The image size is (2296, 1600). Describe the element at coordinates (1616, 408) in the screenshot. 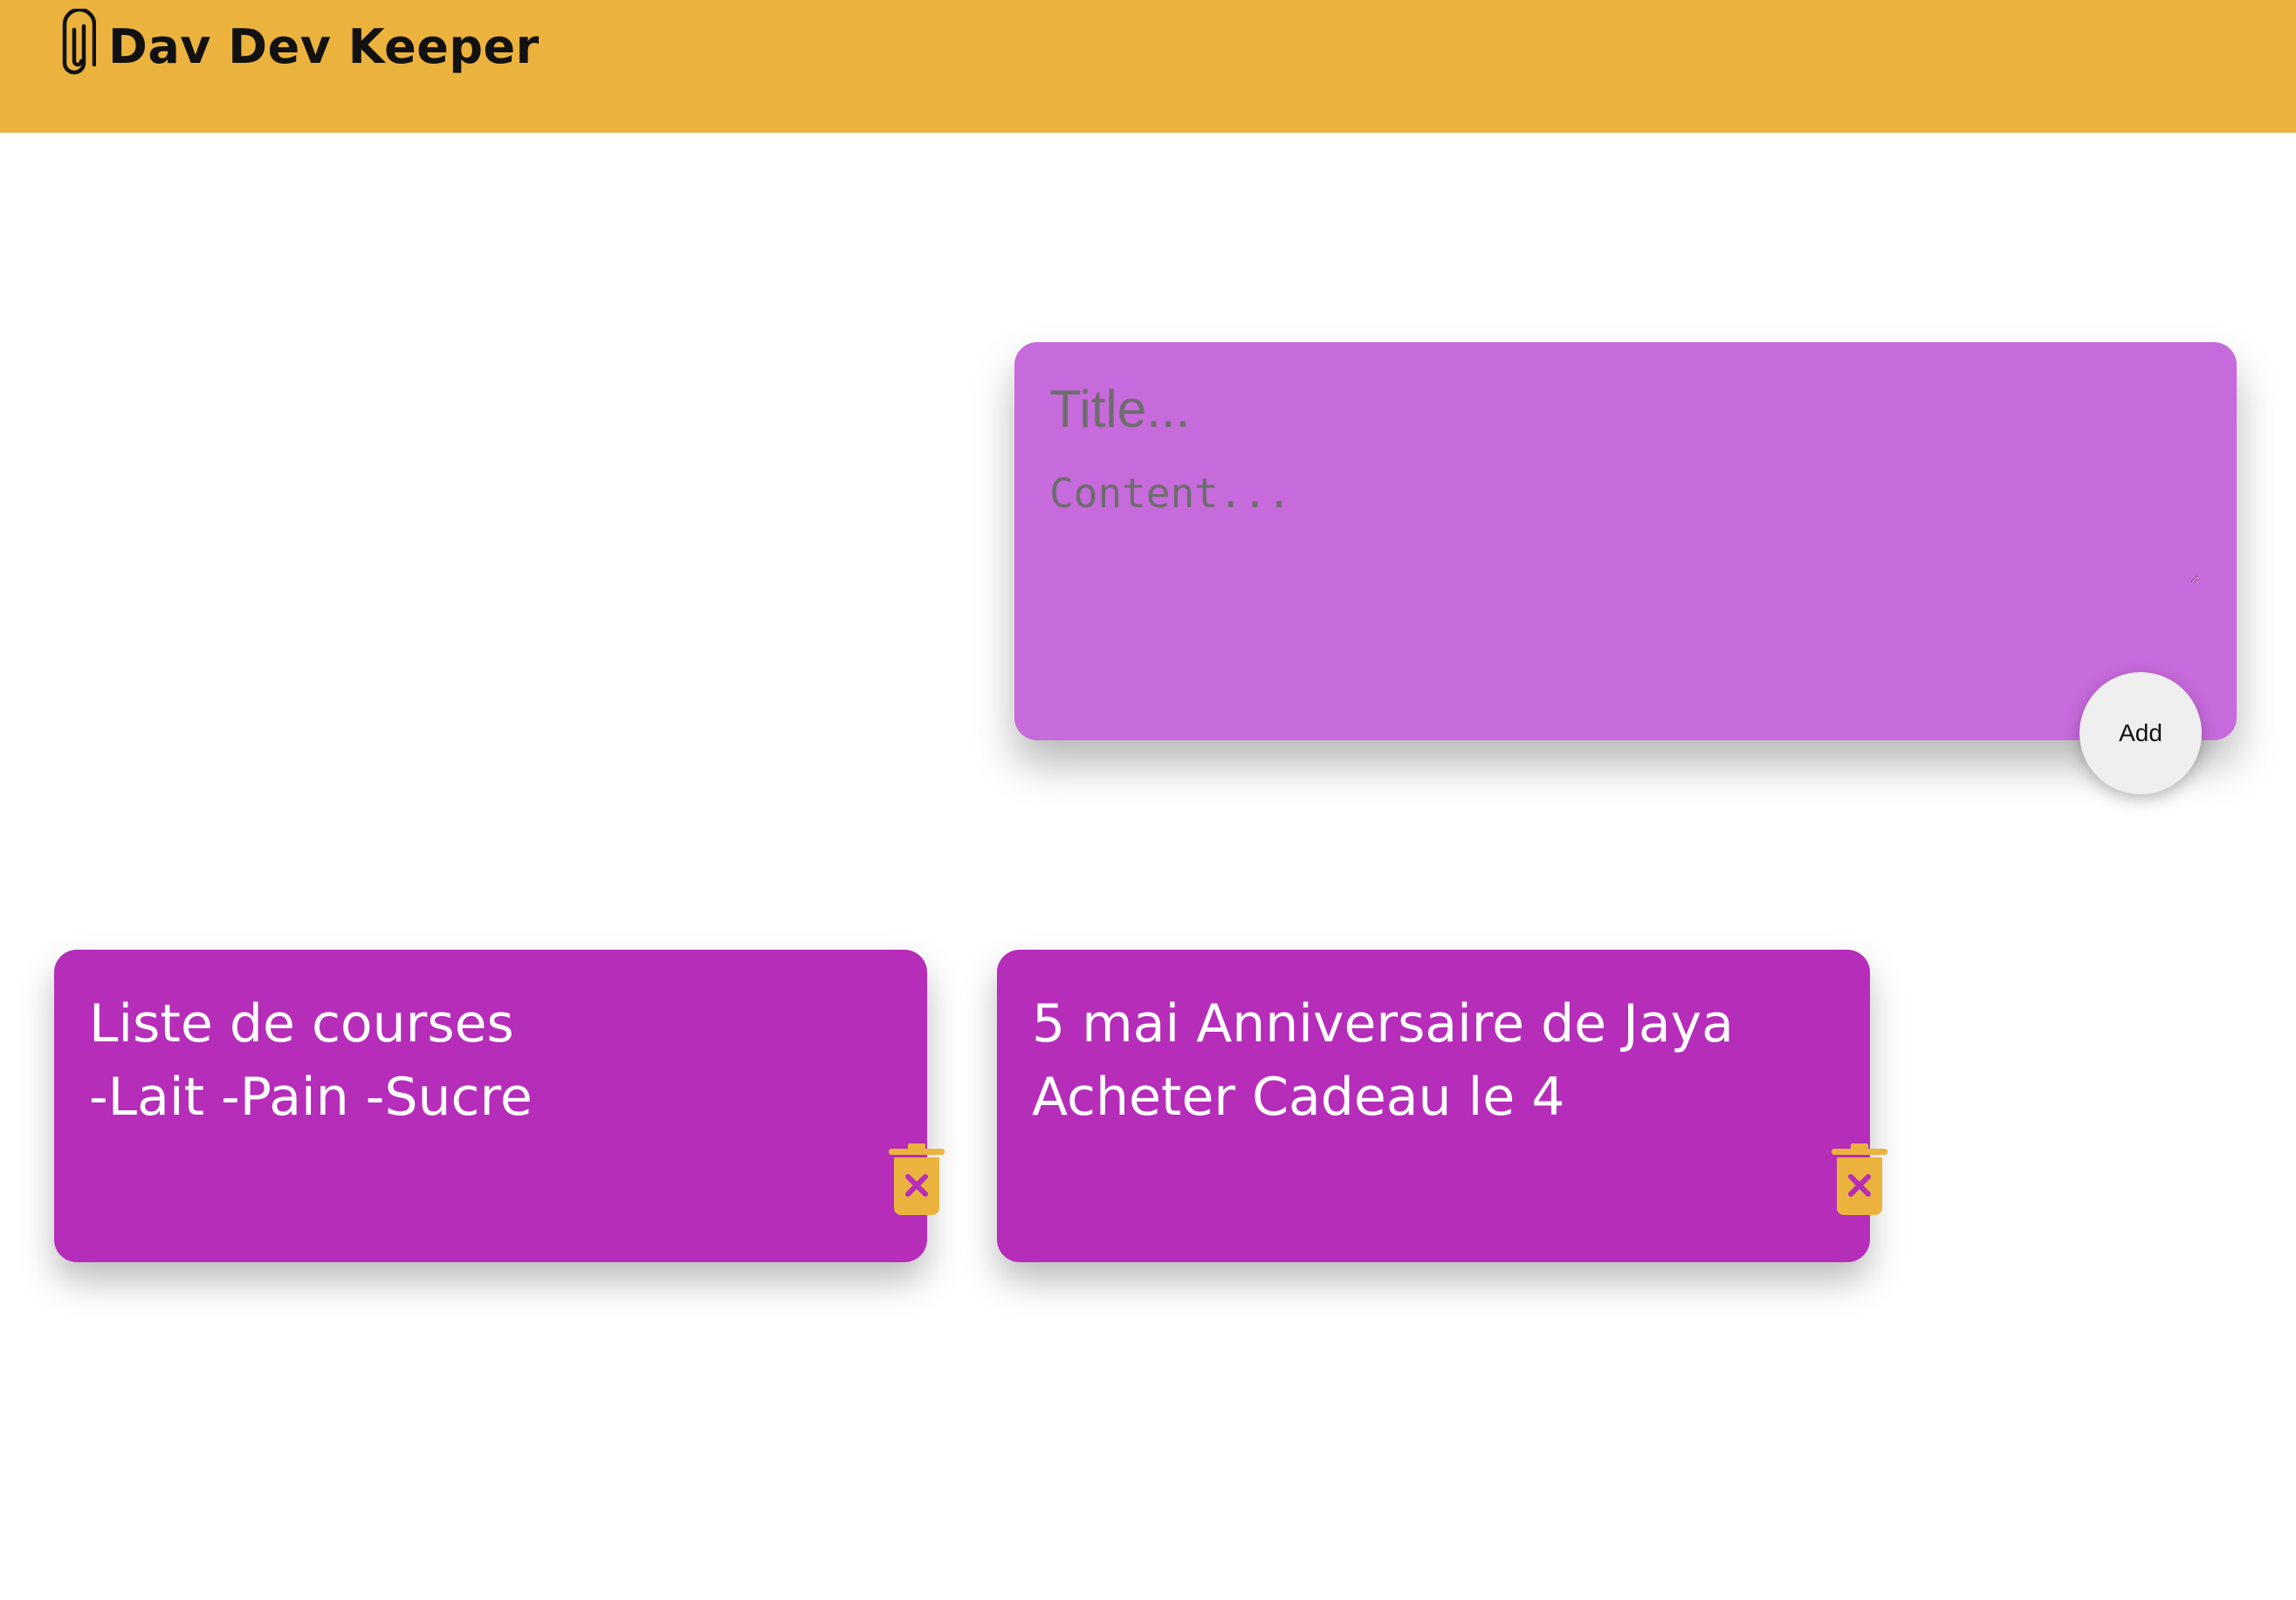

I see `note-title-input` at that location.